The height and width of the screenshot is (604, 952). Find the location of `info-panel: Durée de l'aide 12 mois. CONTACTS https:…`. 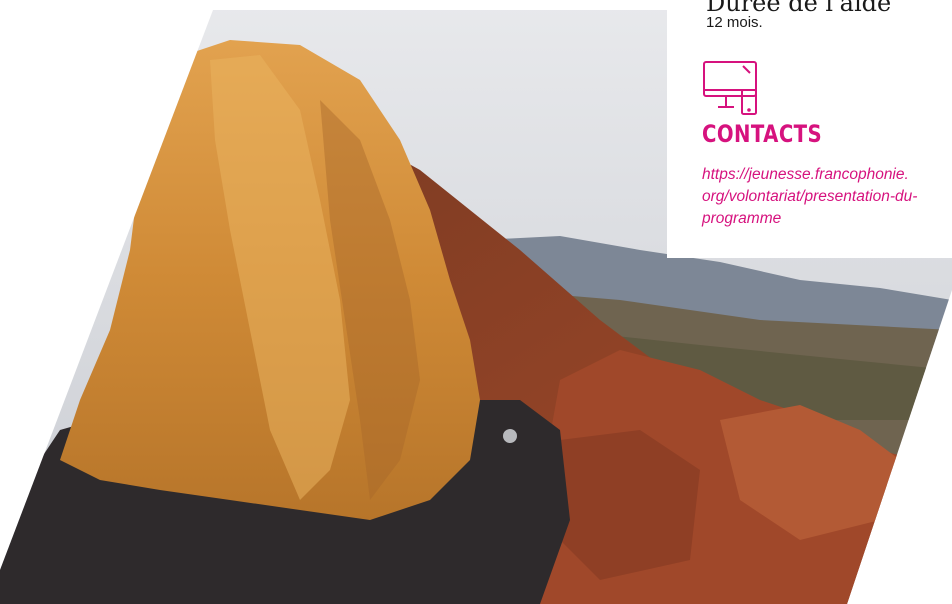

info-panel: Durée de l'aide 12 mois. CONTACTS https:… is located at coordinates (809, 129).